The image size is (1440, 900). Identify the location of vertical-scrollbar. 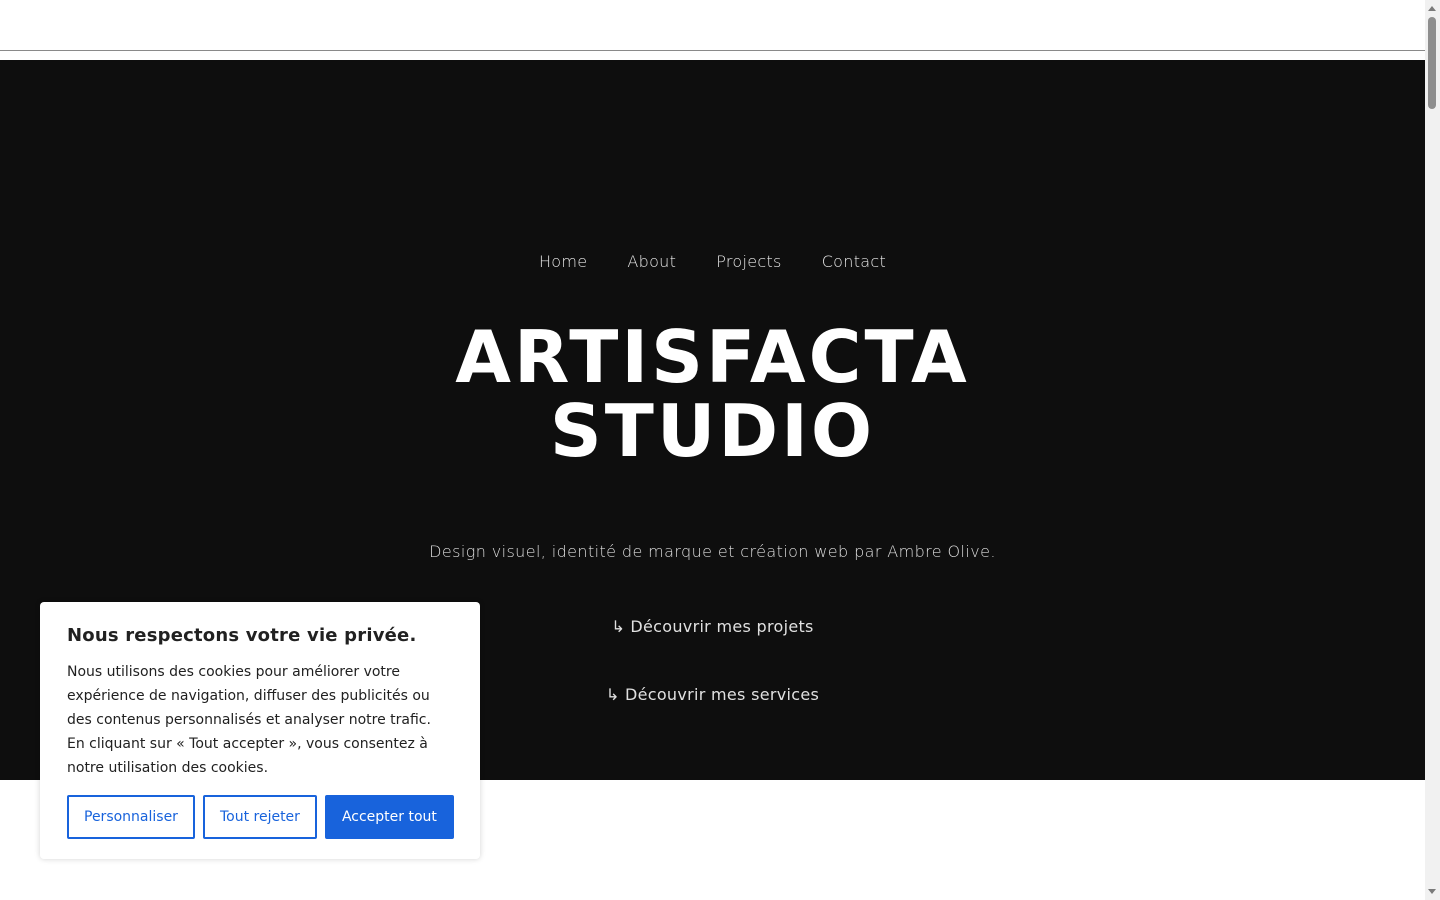
(1432, 450).